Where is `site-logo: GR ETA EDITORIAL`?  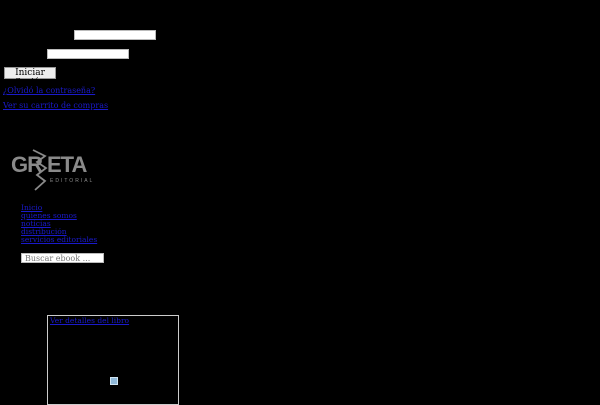
site-logo: GR ETA EDITORIAL is located at coordinates (52, 170).